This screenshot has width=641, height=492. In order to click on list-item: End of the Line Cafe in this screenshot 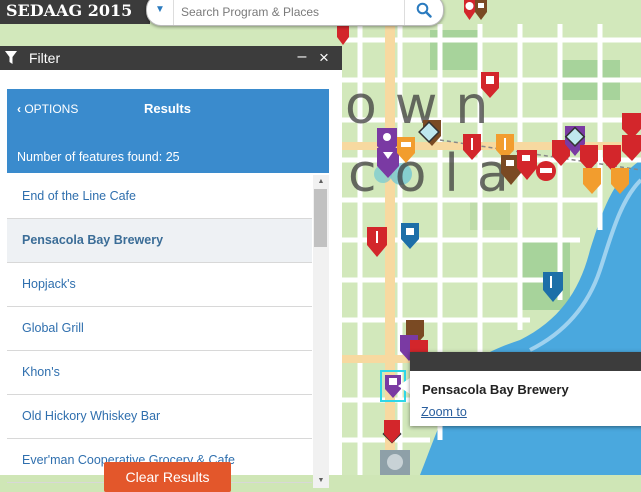, I will do `click(159, 197)`.